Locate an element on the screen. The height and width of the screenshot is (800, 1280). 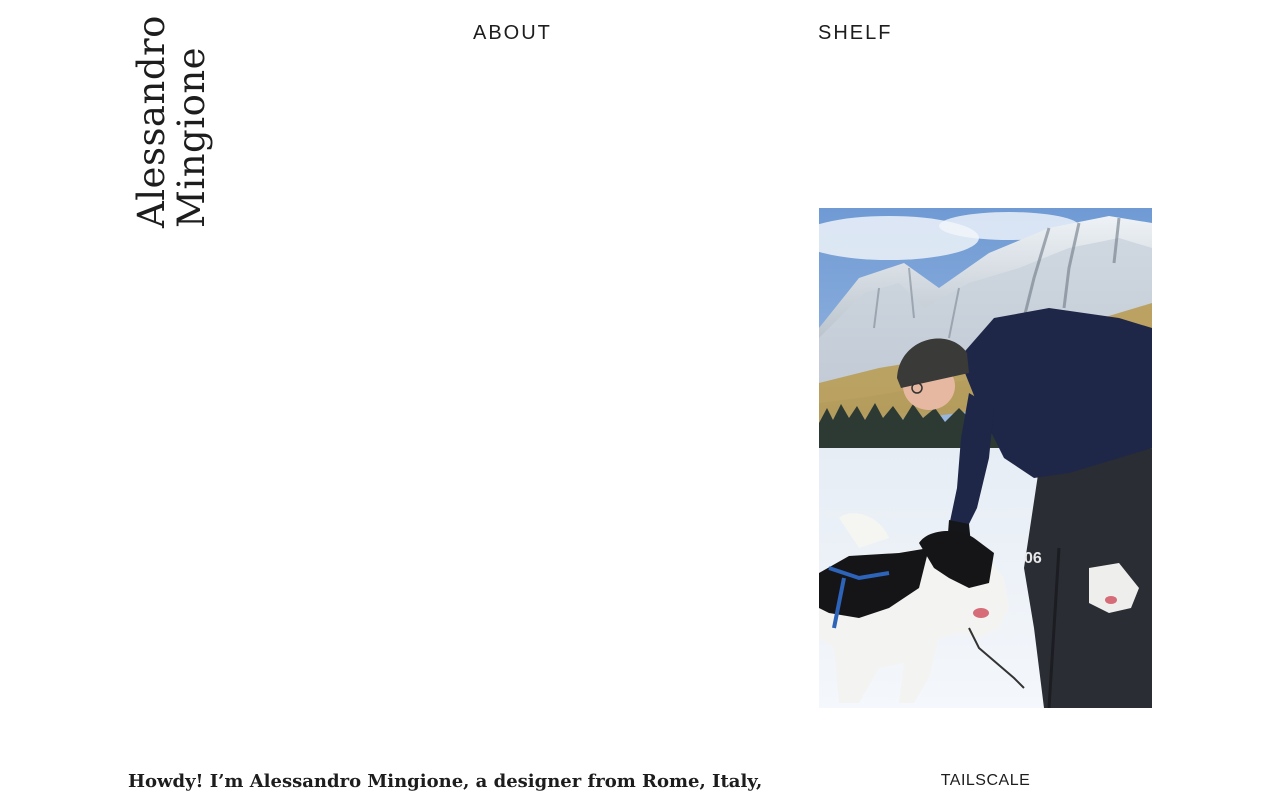
site-logo: Alessandro Mingione is located at coordinates (170, 121).